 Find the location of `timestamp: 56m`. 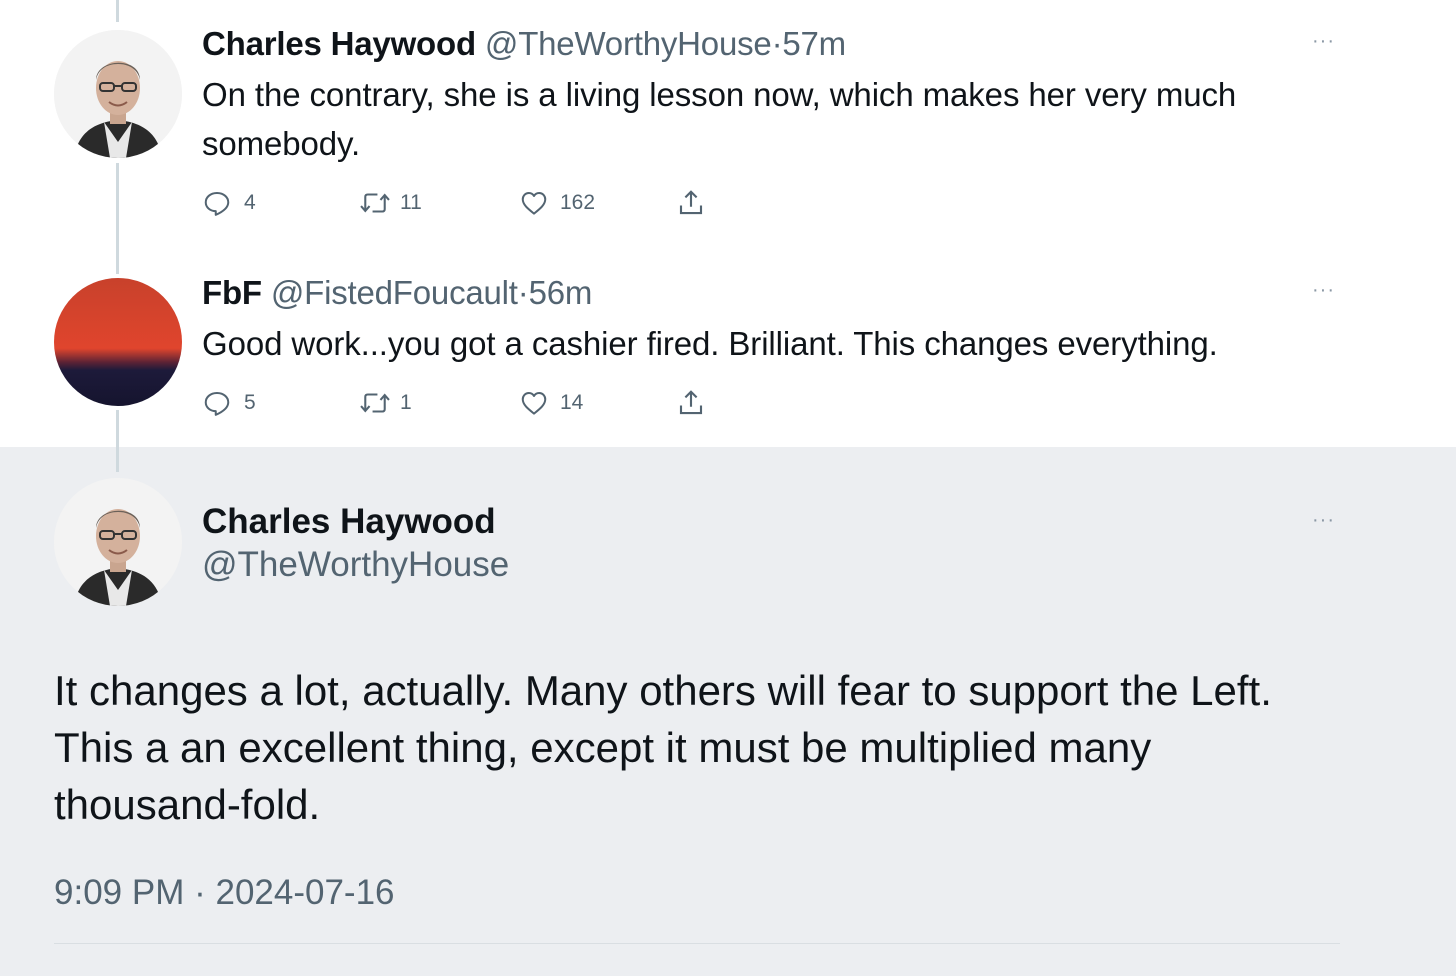

timestamp: 56m is located at coordinates (561, 292).